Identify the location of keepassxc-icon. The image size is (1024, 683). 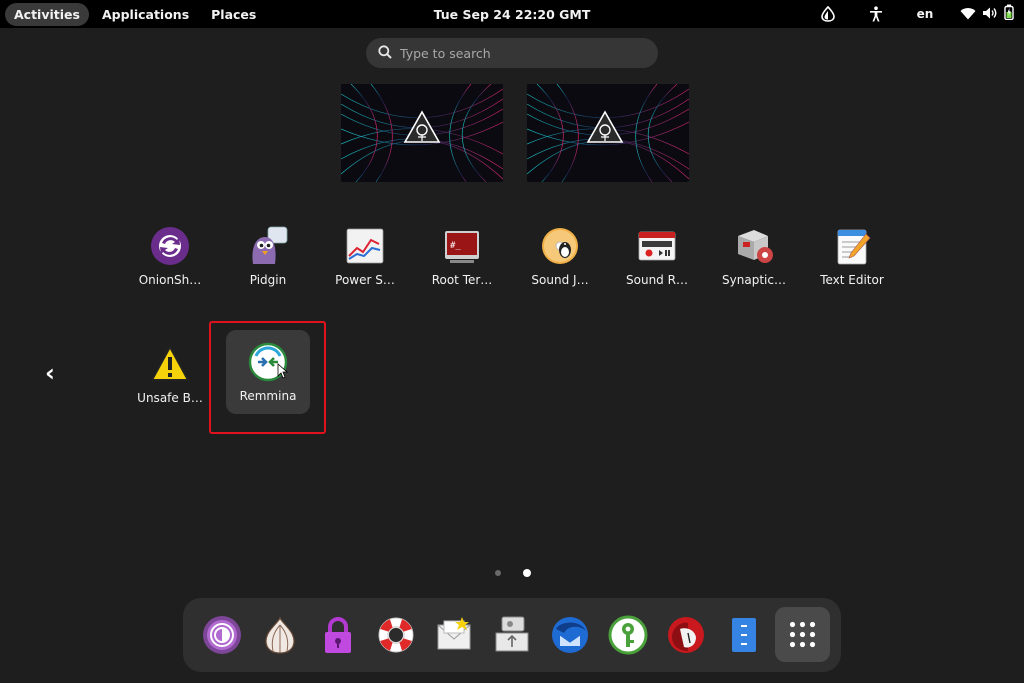
(628, 635).